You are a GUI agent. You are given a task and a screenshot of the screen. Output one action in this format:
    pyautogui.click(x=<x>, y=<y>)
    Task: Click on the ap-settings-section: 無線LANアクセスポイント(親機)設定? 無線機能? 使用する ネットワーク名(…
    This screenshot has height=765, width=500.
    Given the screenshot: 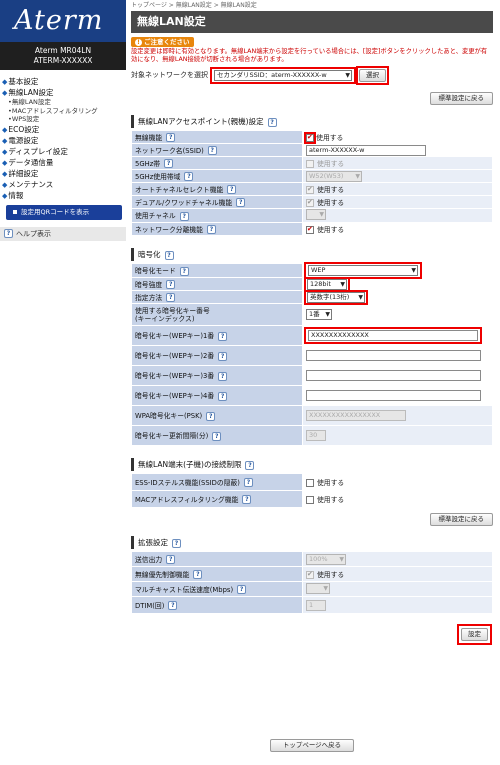 What is the action you would take?
    pyautogui.click(x=312, y=175)
    